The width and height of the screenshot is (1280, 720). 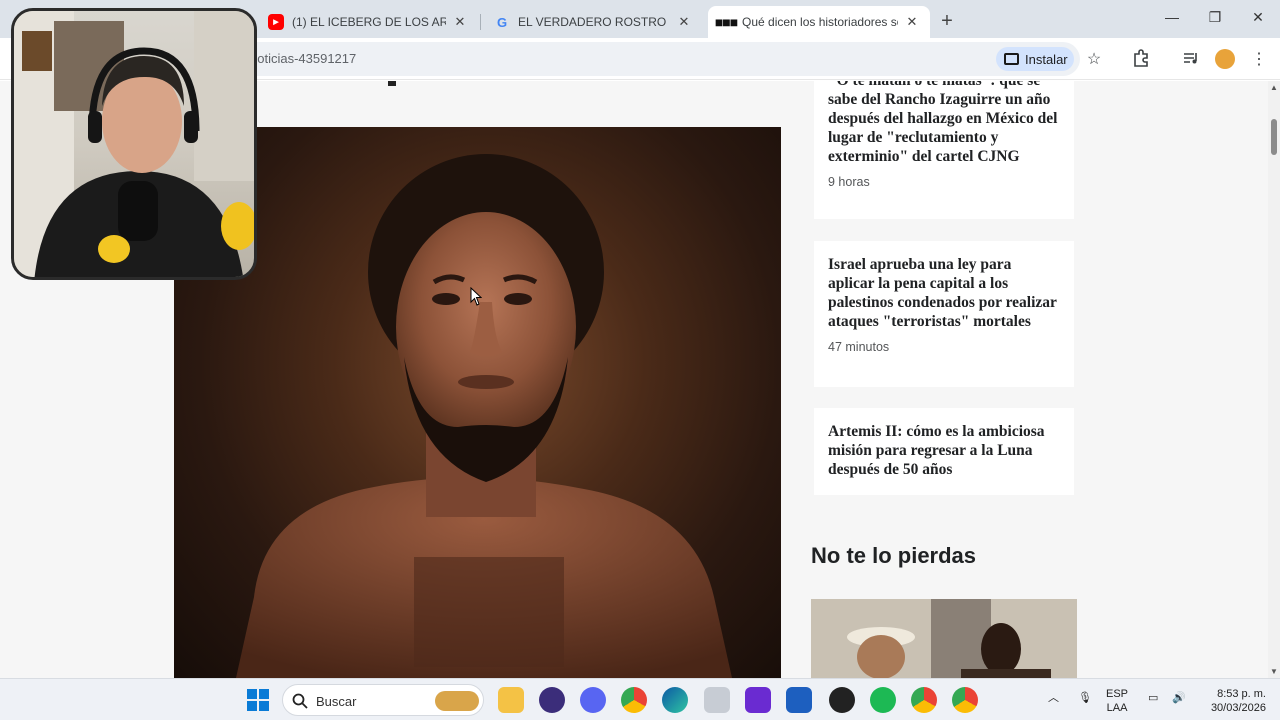 I want to click on restore-icon: ❐, so click(x=1215, y=17).